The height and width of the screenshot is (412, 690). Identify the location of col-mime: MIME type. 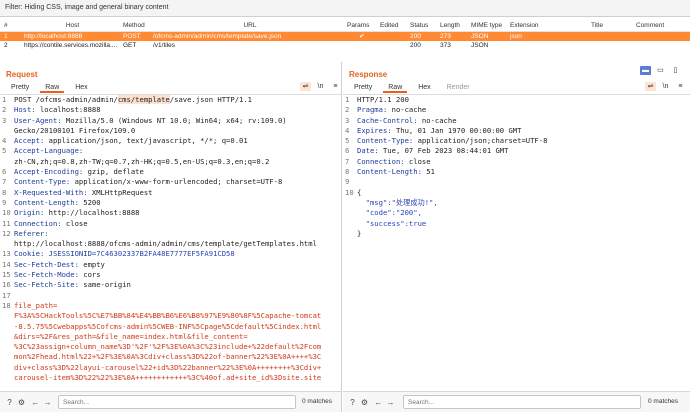
(489, 26).